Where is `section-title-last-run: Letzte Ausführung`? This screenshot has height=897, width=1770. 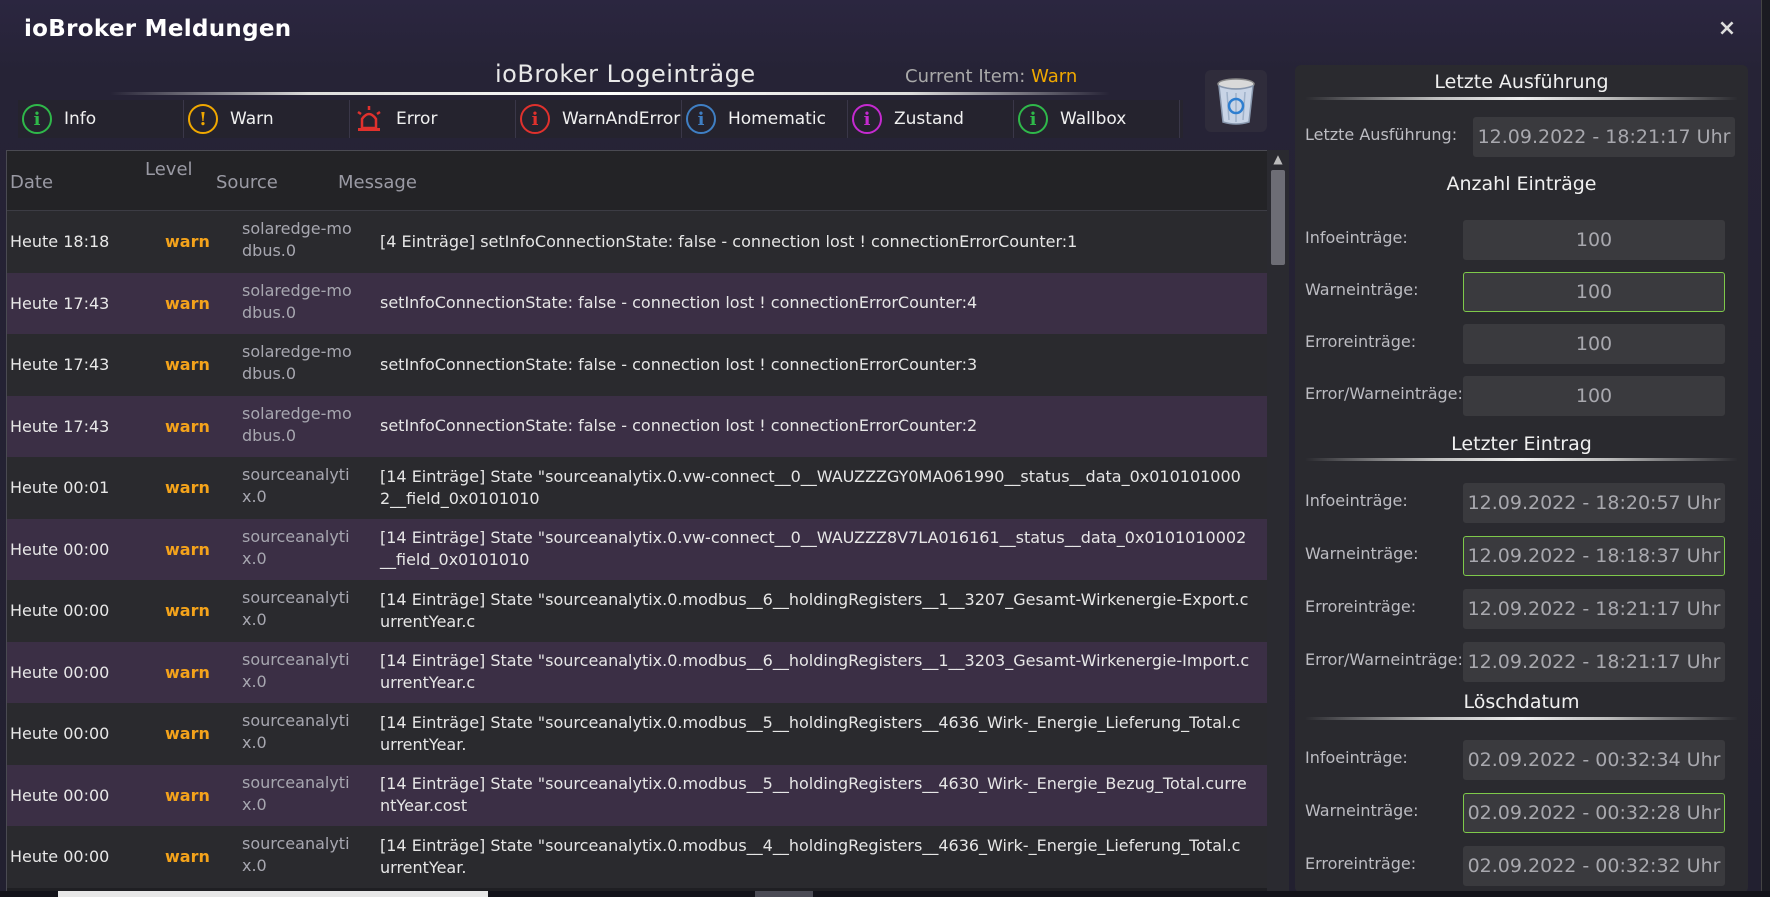
section-title-last-run: Letzte Ausführung is located at coordinates (1521, 82).